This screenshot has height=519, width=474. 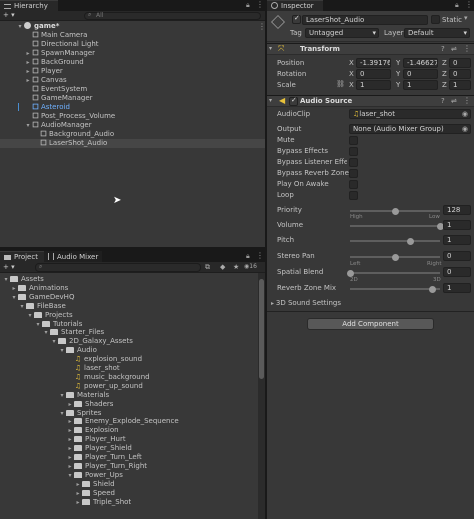 What do you see at coordinates (39, 288) in the screenshot?
I see `project-item: ▸ Animations` at bounding box center [39, 288].